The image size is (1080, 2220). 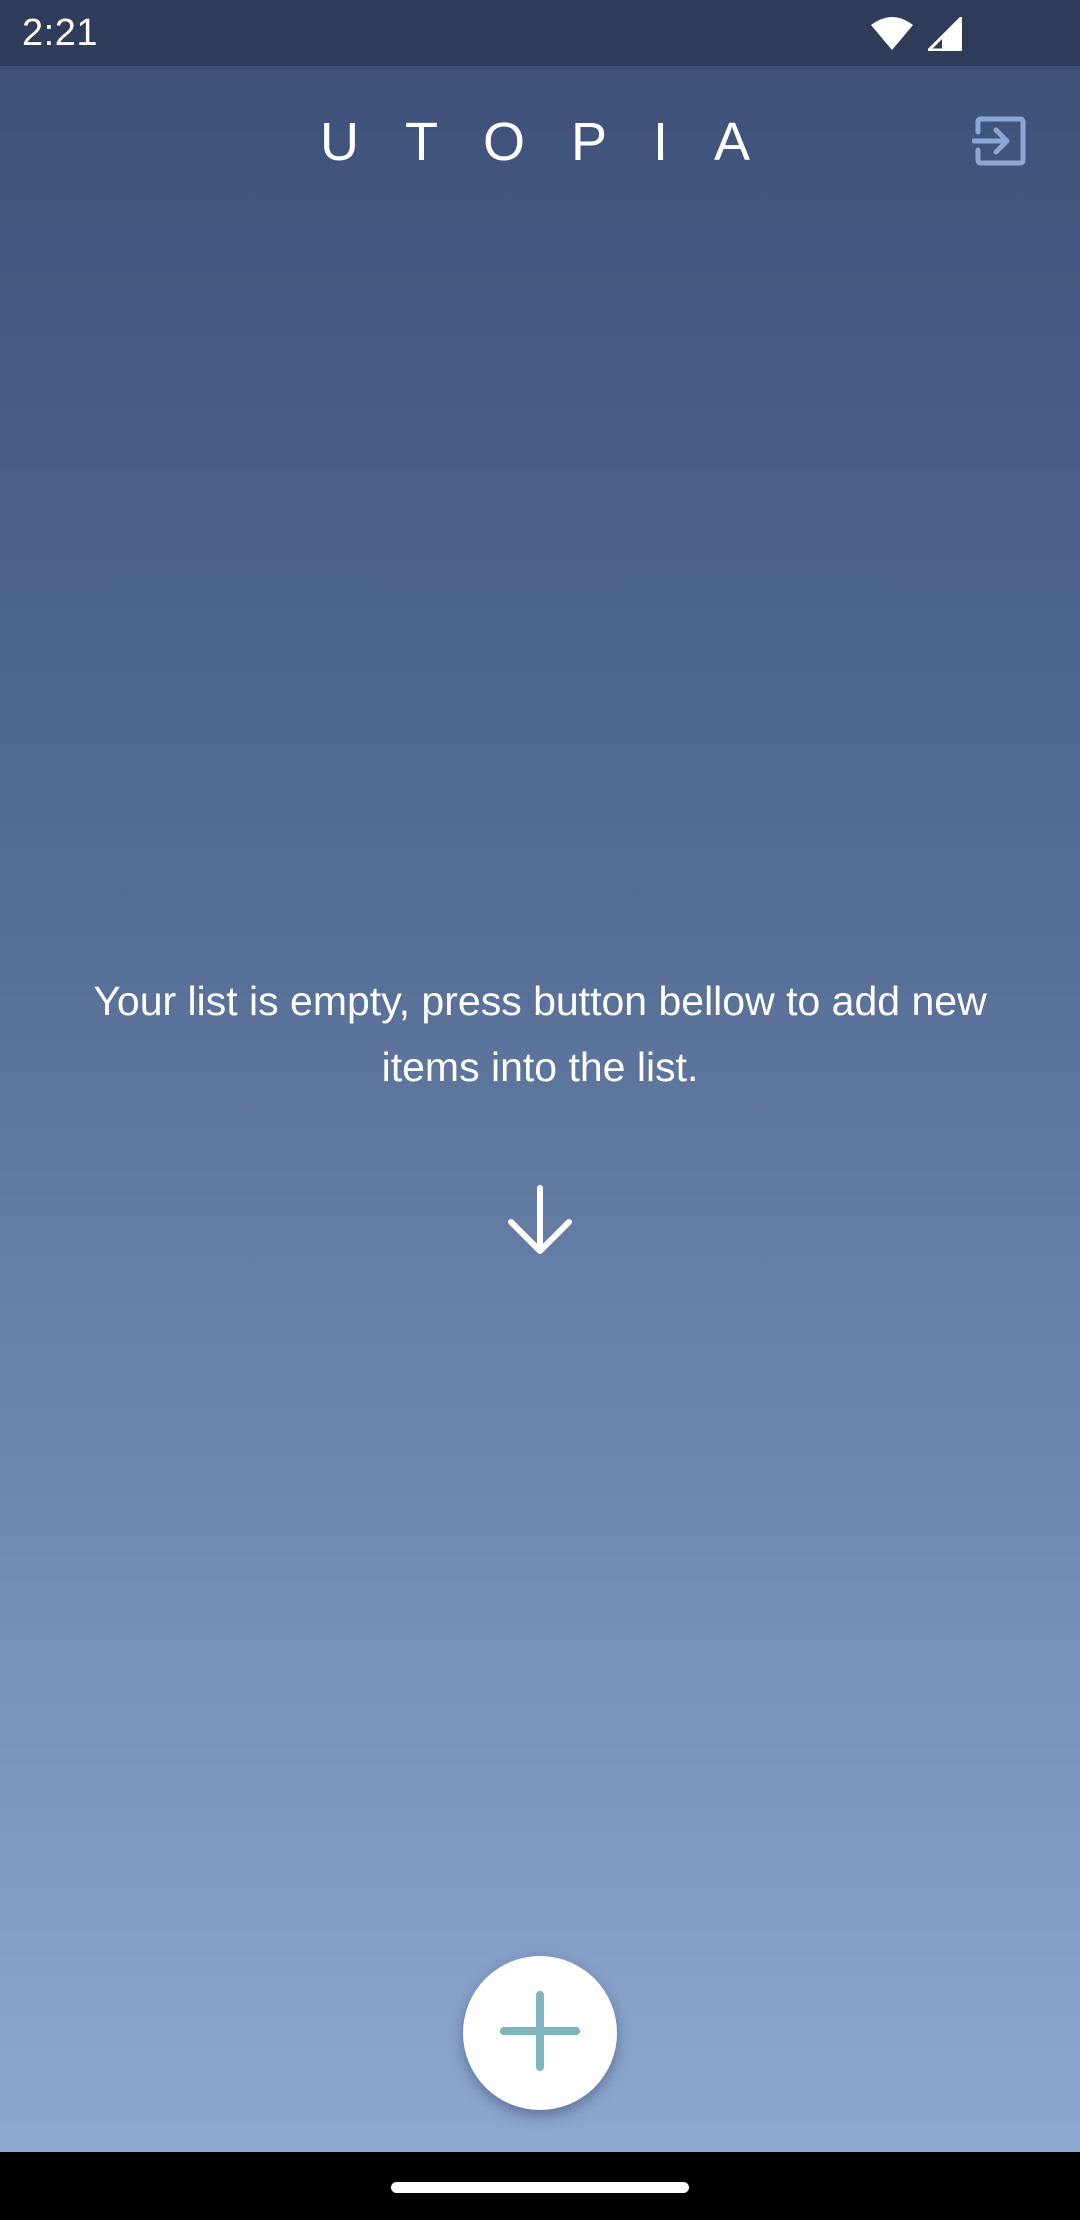 What do you see at coordinates (60, 33) in the screenshot?
I see `status-time: 2:21` at bounding box center [60, 33].